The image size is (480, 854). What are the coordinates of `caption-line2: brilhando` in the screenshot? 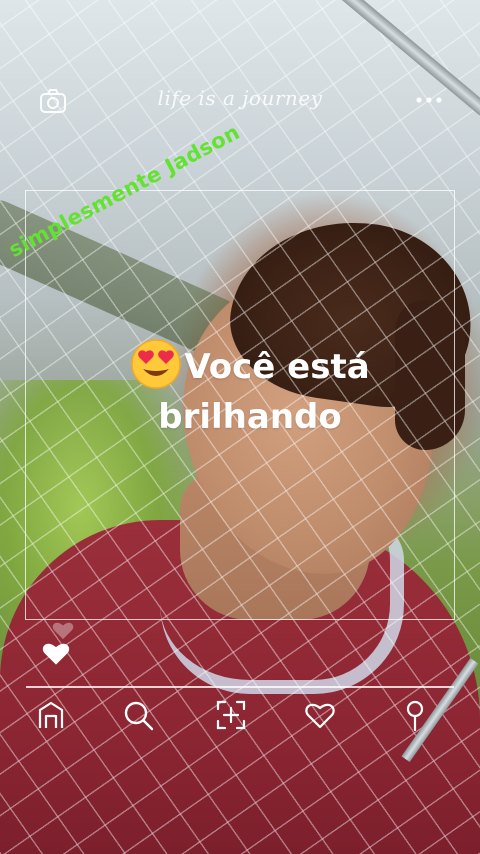 It's located at (250, 417).